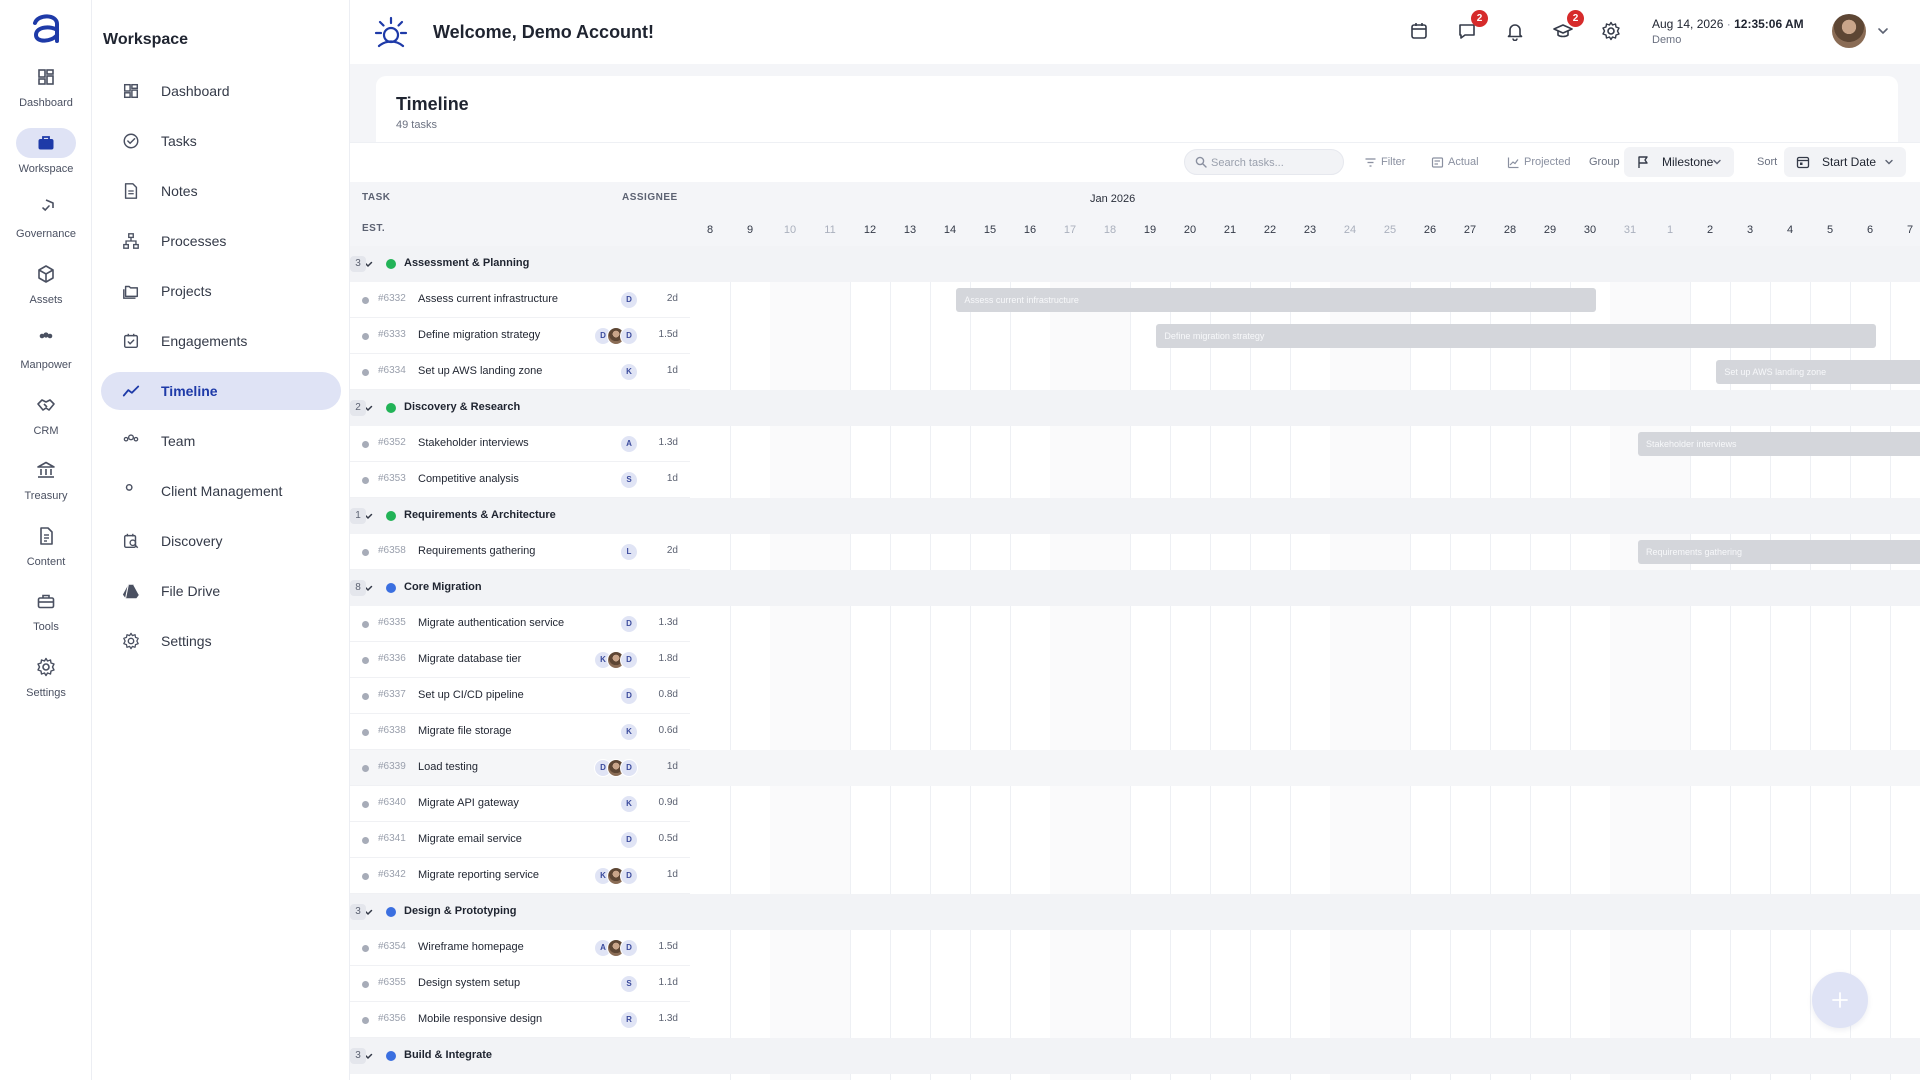 Image resolution: width=1920 pixels, height=1080 pixels. Describe the element at coordinates (488, 299) in the screenshot. I see `task-name: Assess current infrastructure` at that location.